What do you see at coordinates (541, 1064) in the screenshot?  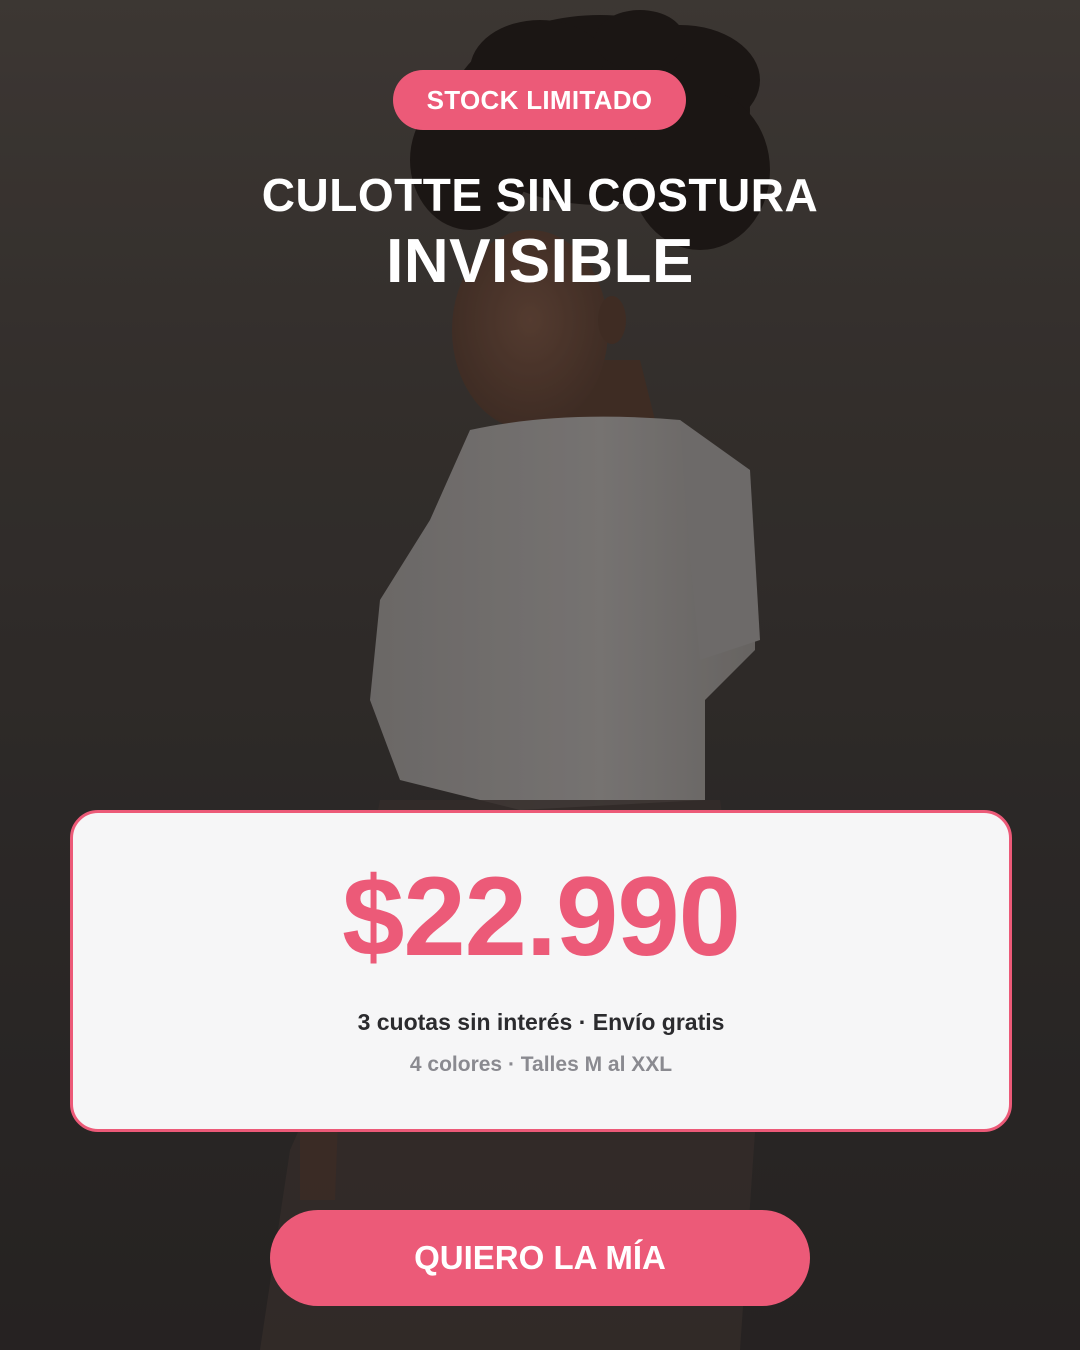 I see `product-details: 4 colores · Talles M al XXL` at bounding box center [541, 1064].